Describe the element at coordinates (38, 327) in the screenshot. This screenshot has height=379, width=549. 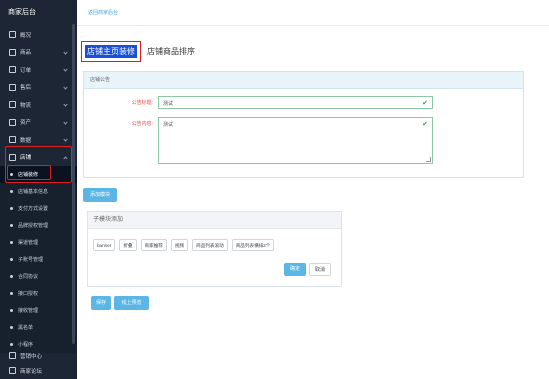
I see `sidebar-subitem-blacklist: 黑名单` at that location.